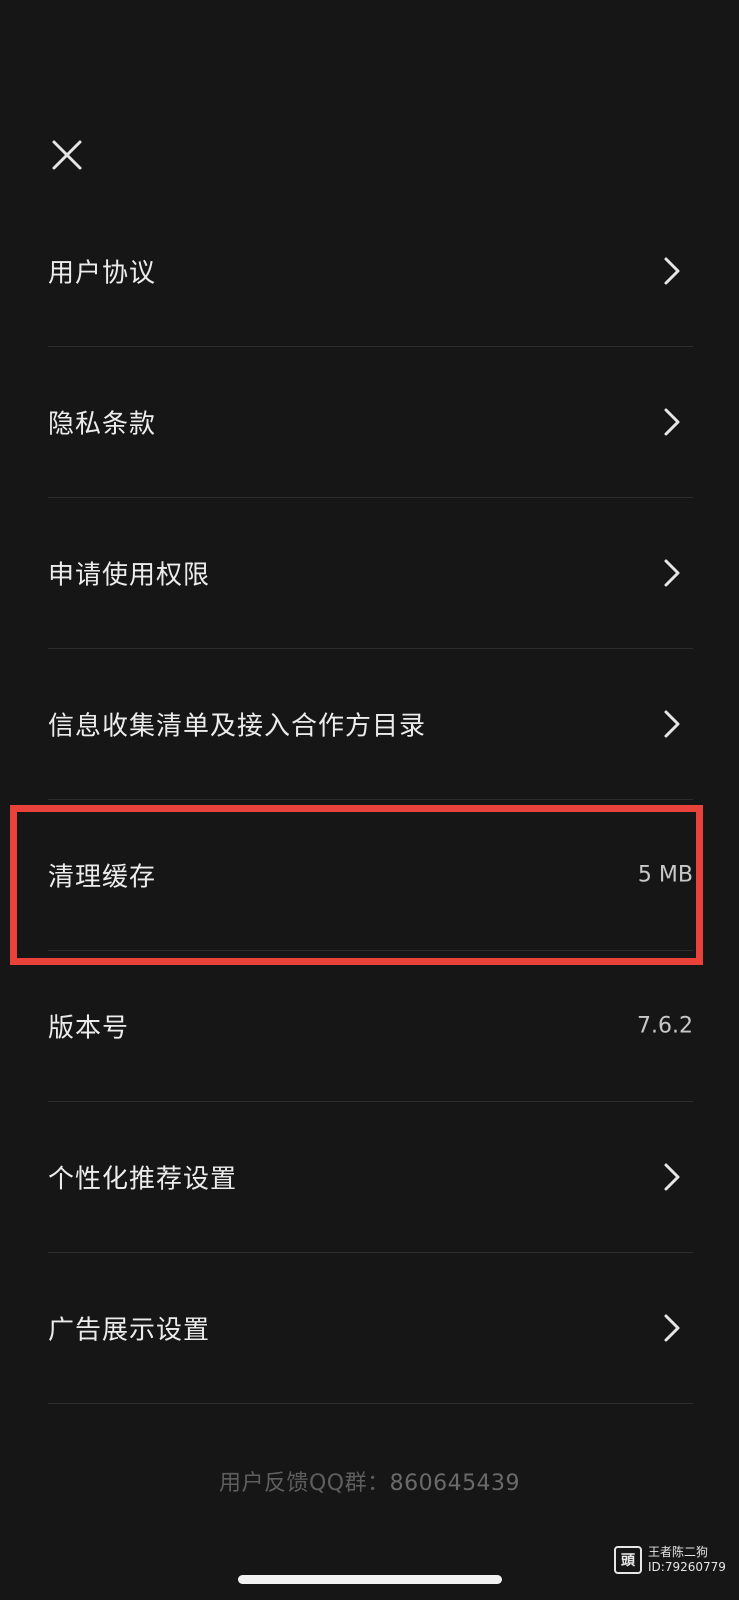  I want to click on menu-item-label: 版本号, so click(89, 1028).